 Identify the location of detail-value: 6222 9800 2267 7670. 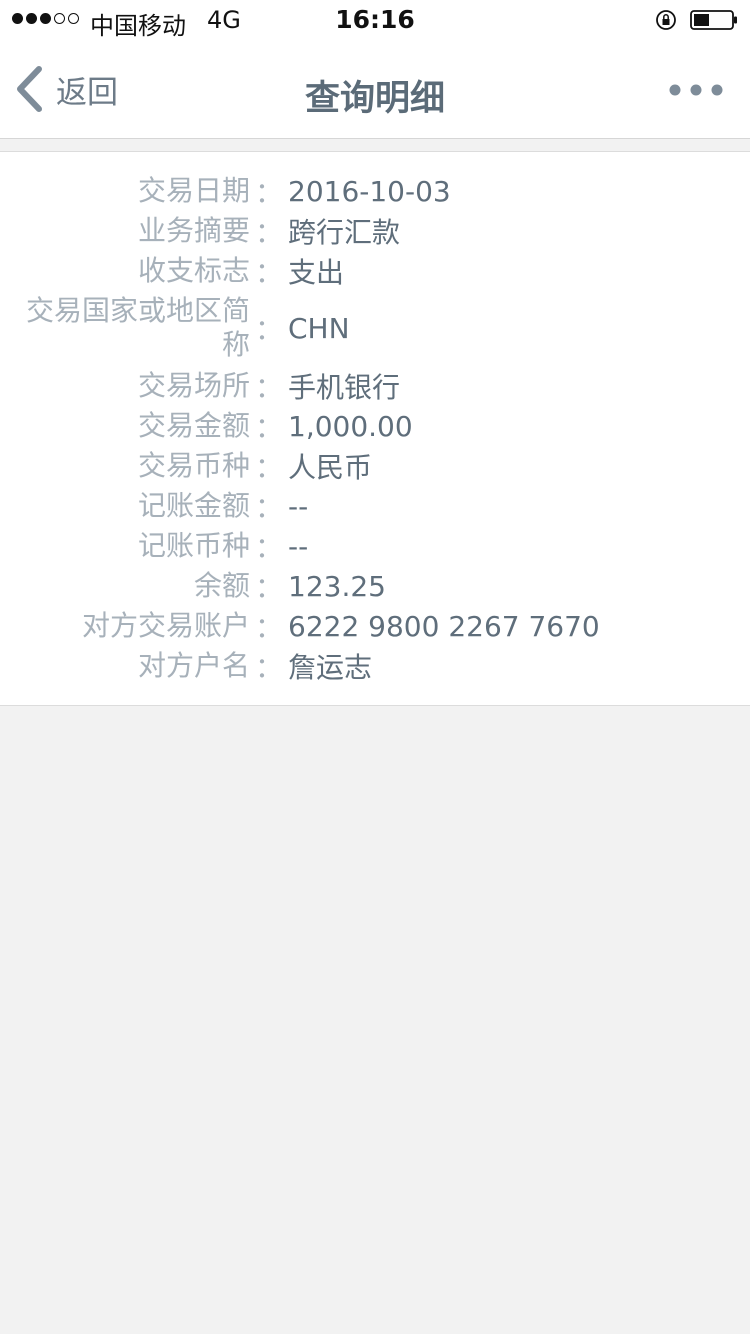
(444, 626).